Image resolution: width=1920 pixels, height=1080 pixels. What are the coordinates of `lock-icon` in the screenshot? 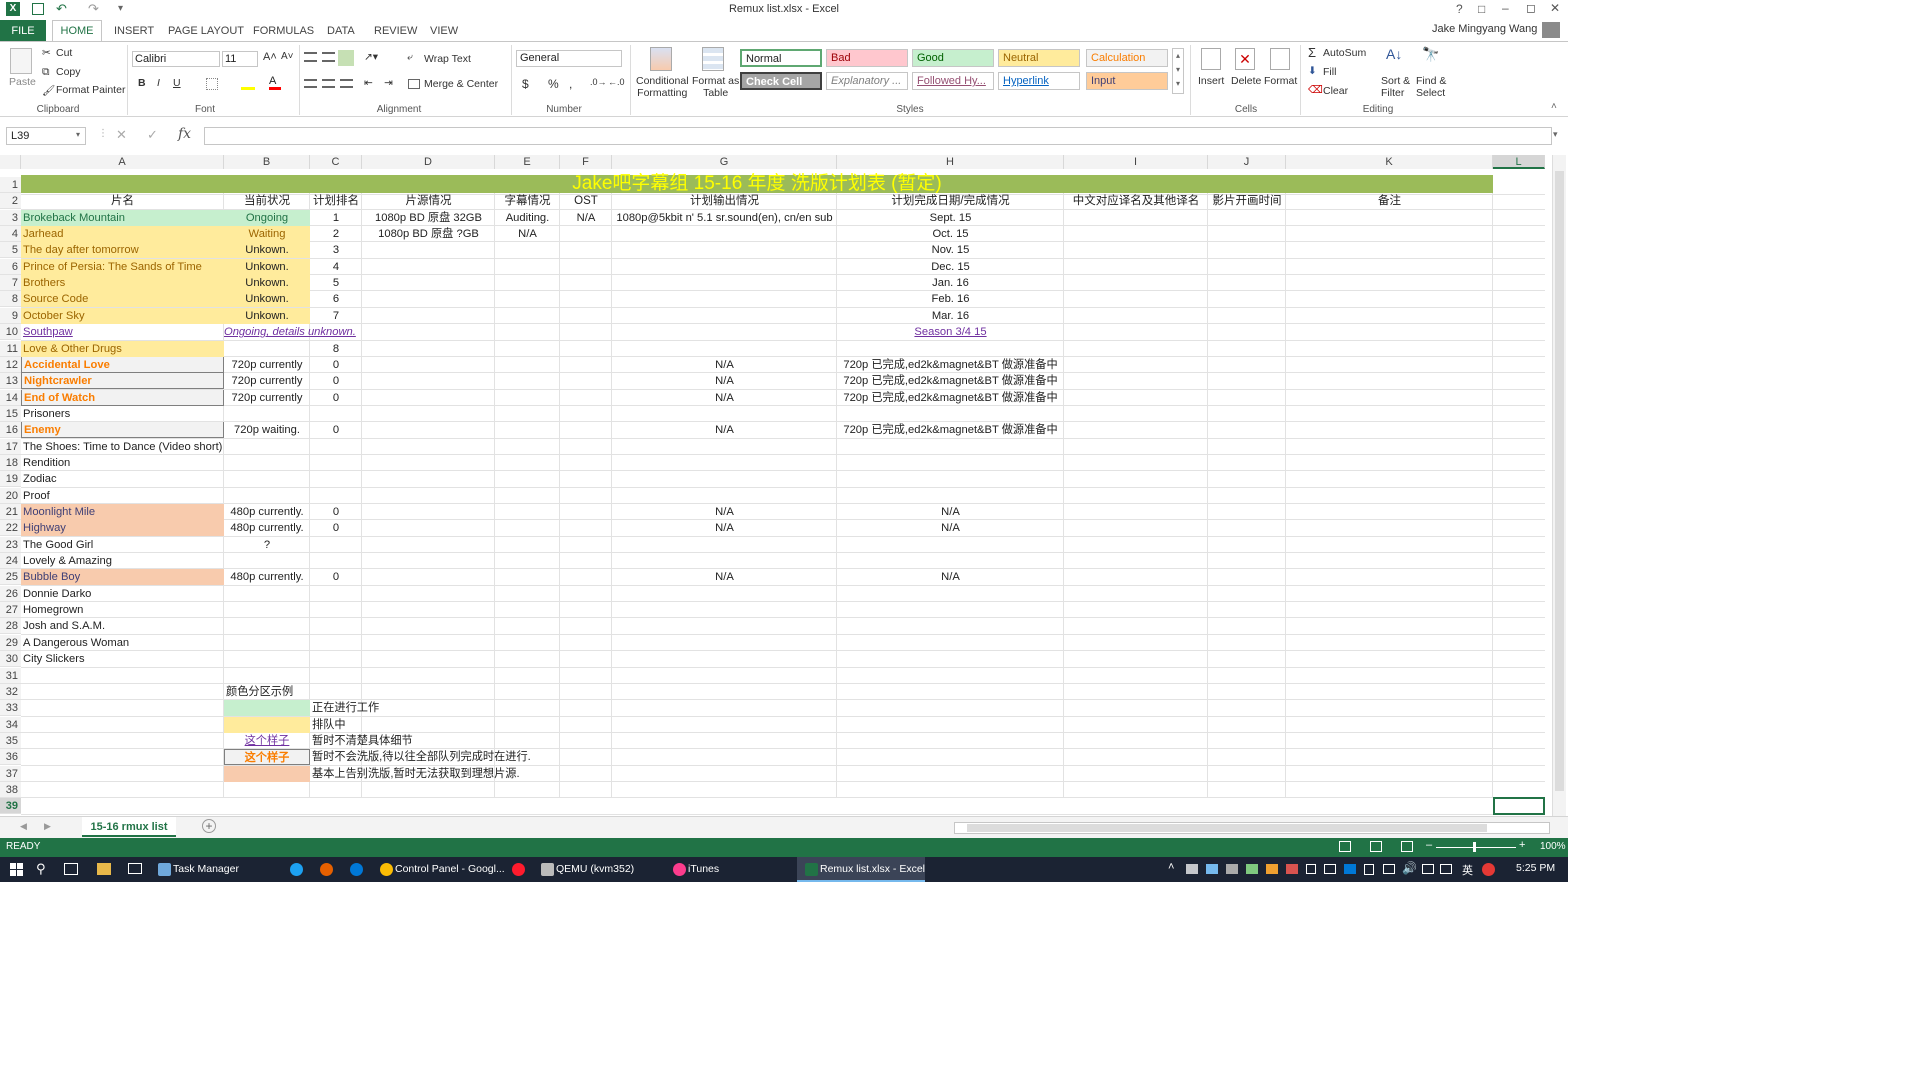 It's located at (1311, 869).